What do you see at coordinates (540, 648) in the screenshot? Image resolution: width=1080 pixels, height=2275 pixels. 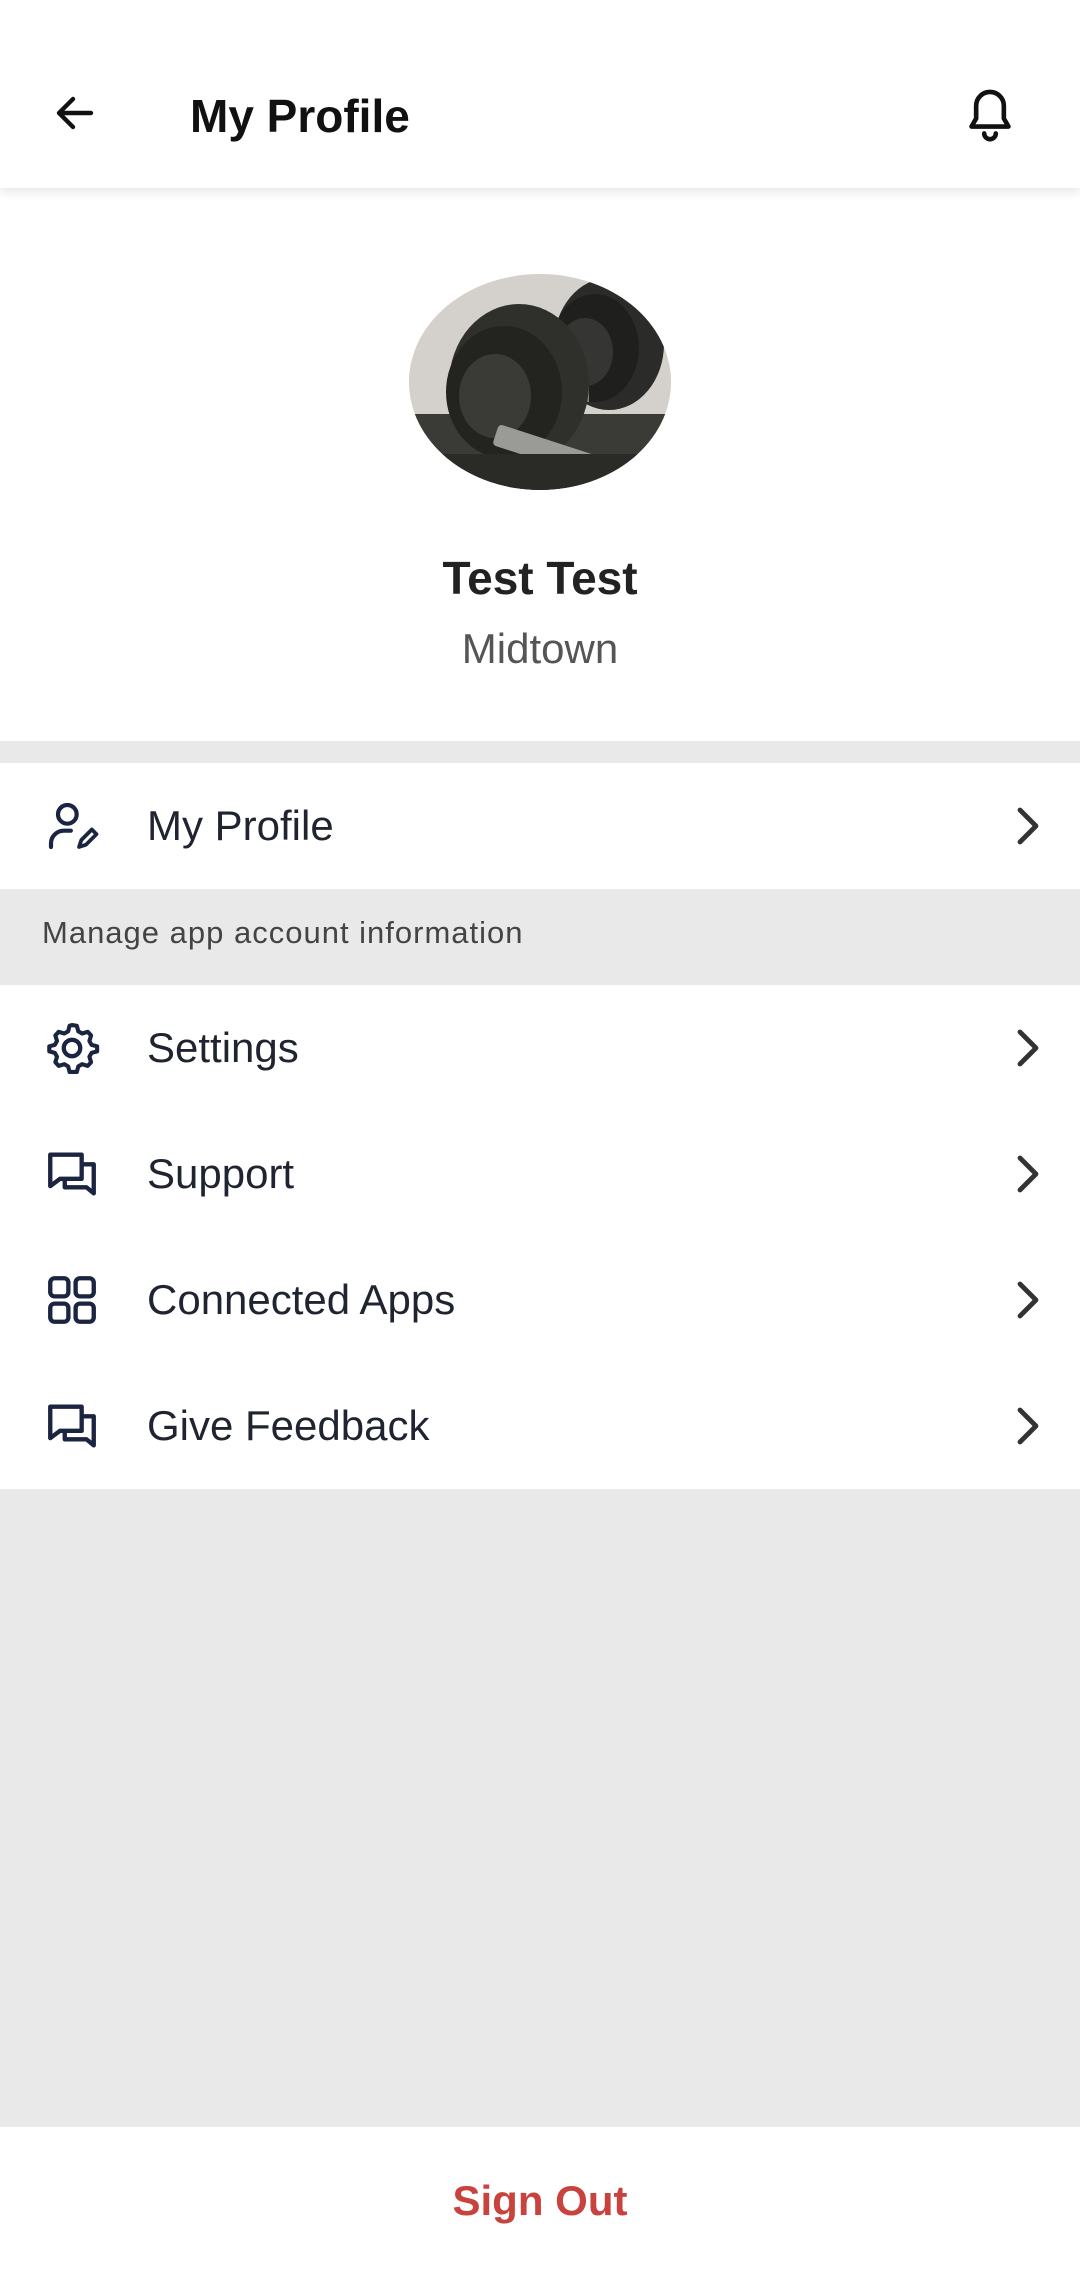 I see `profile-location: Midtown` at bounding box center [540, 648].